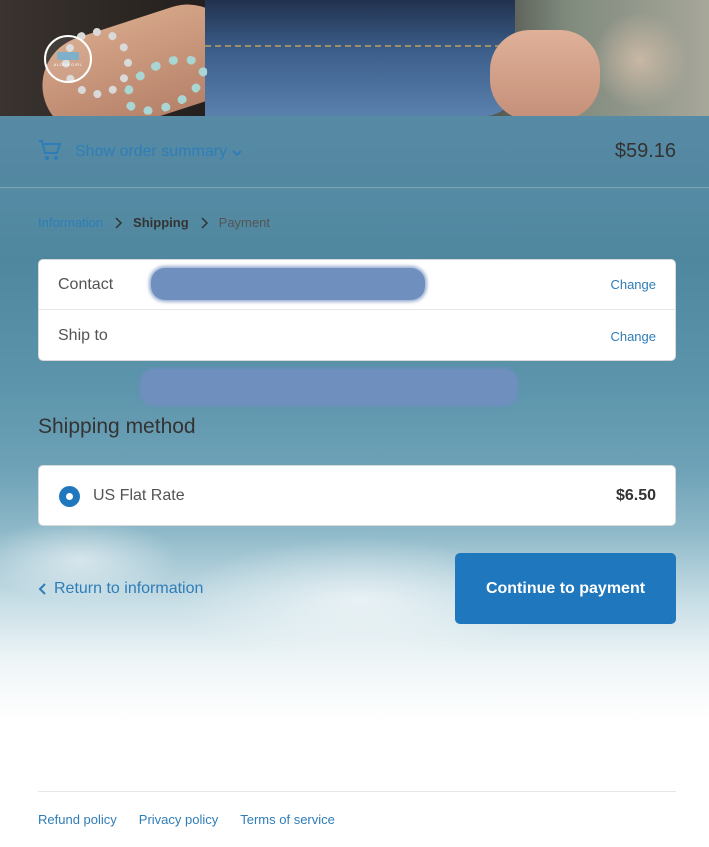  Describe the element at coordinates (288, 284) in the screenshot. I see `contact-value-redacted` at that location.